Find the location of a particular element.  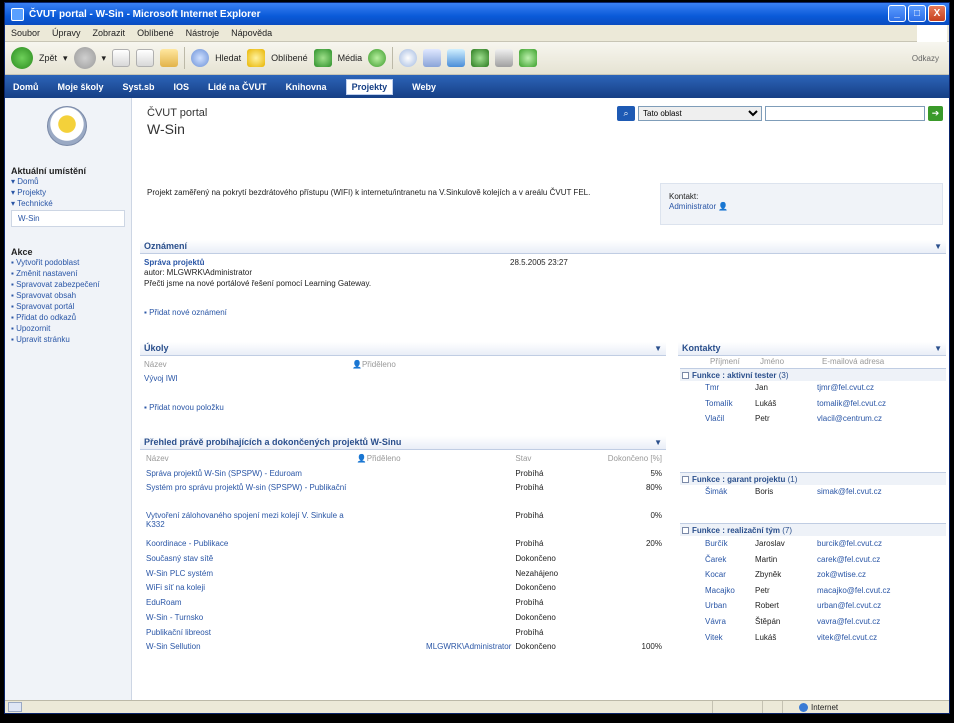

menu-oblibene: Oblíbené is located at coordinates (155, 33).